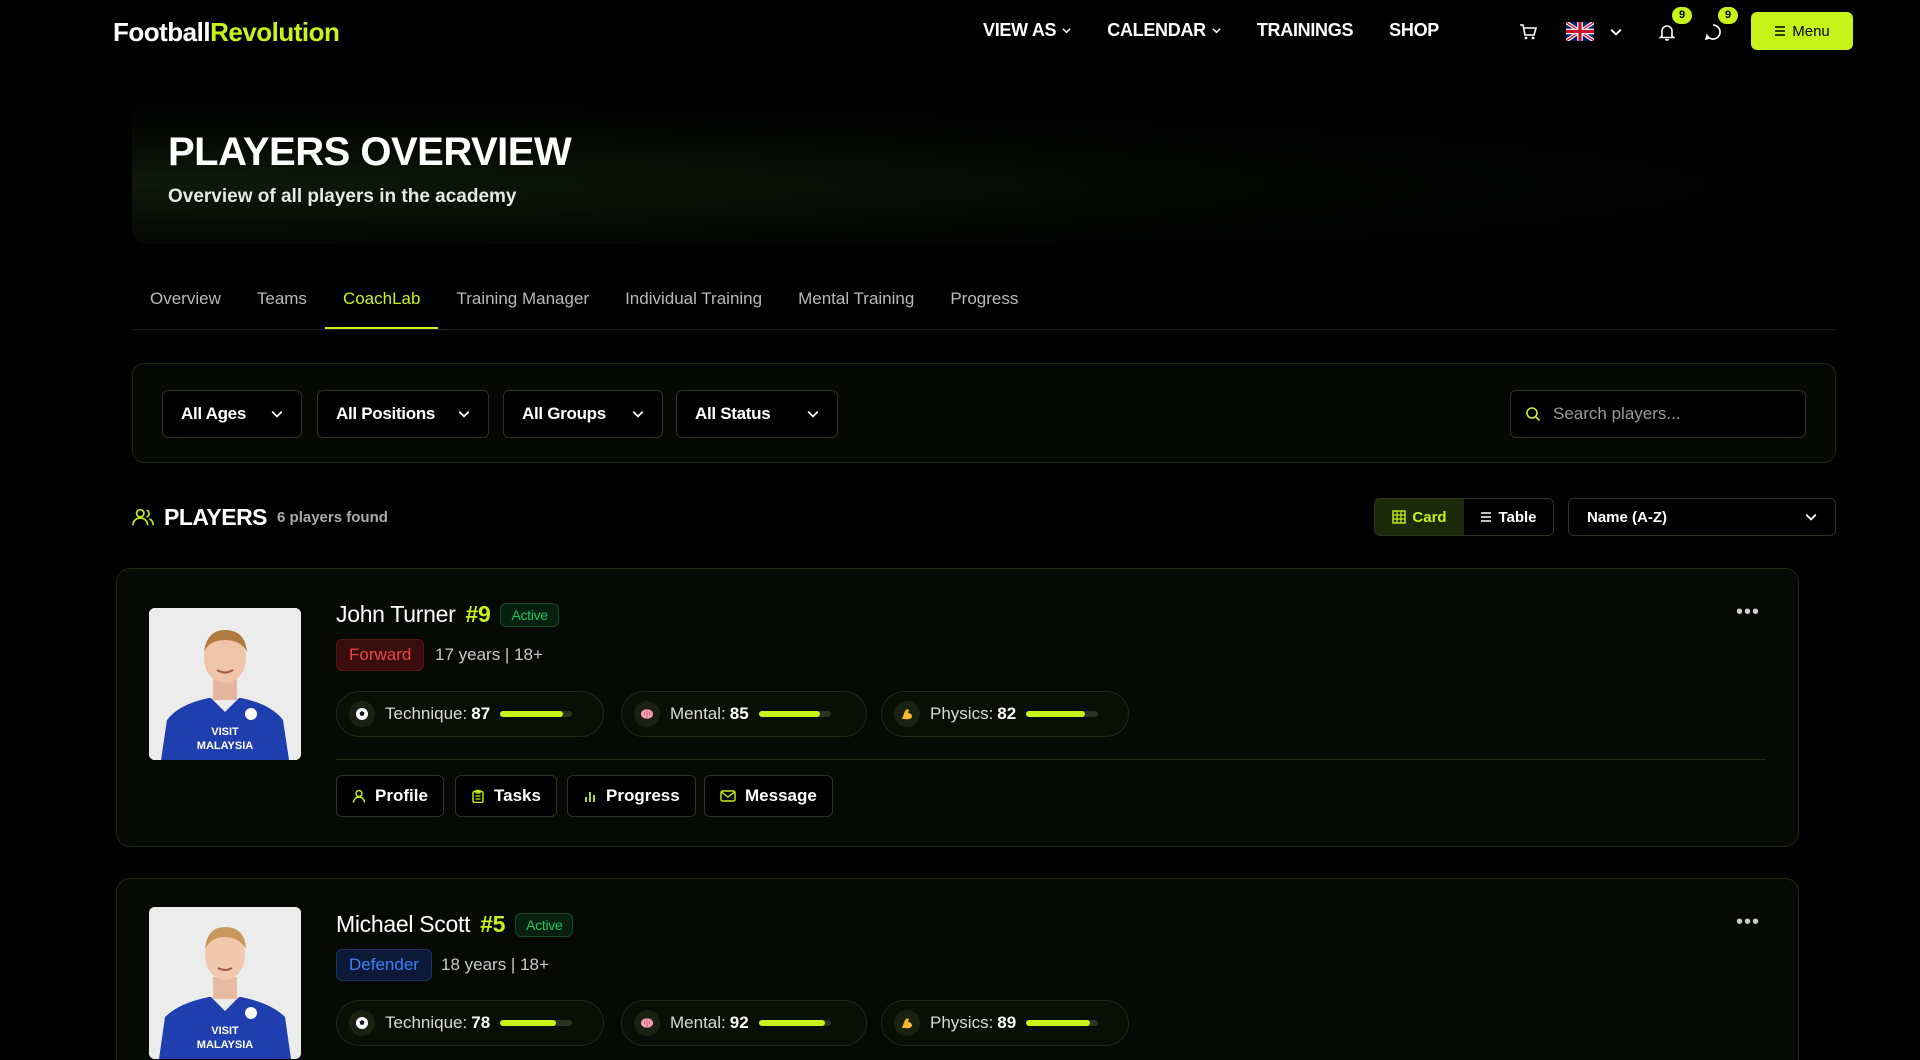  What do you see at coordinates (1007, 713) in the screenshot?
I see `physics-value: 82` at bounding box center [1007, 713].